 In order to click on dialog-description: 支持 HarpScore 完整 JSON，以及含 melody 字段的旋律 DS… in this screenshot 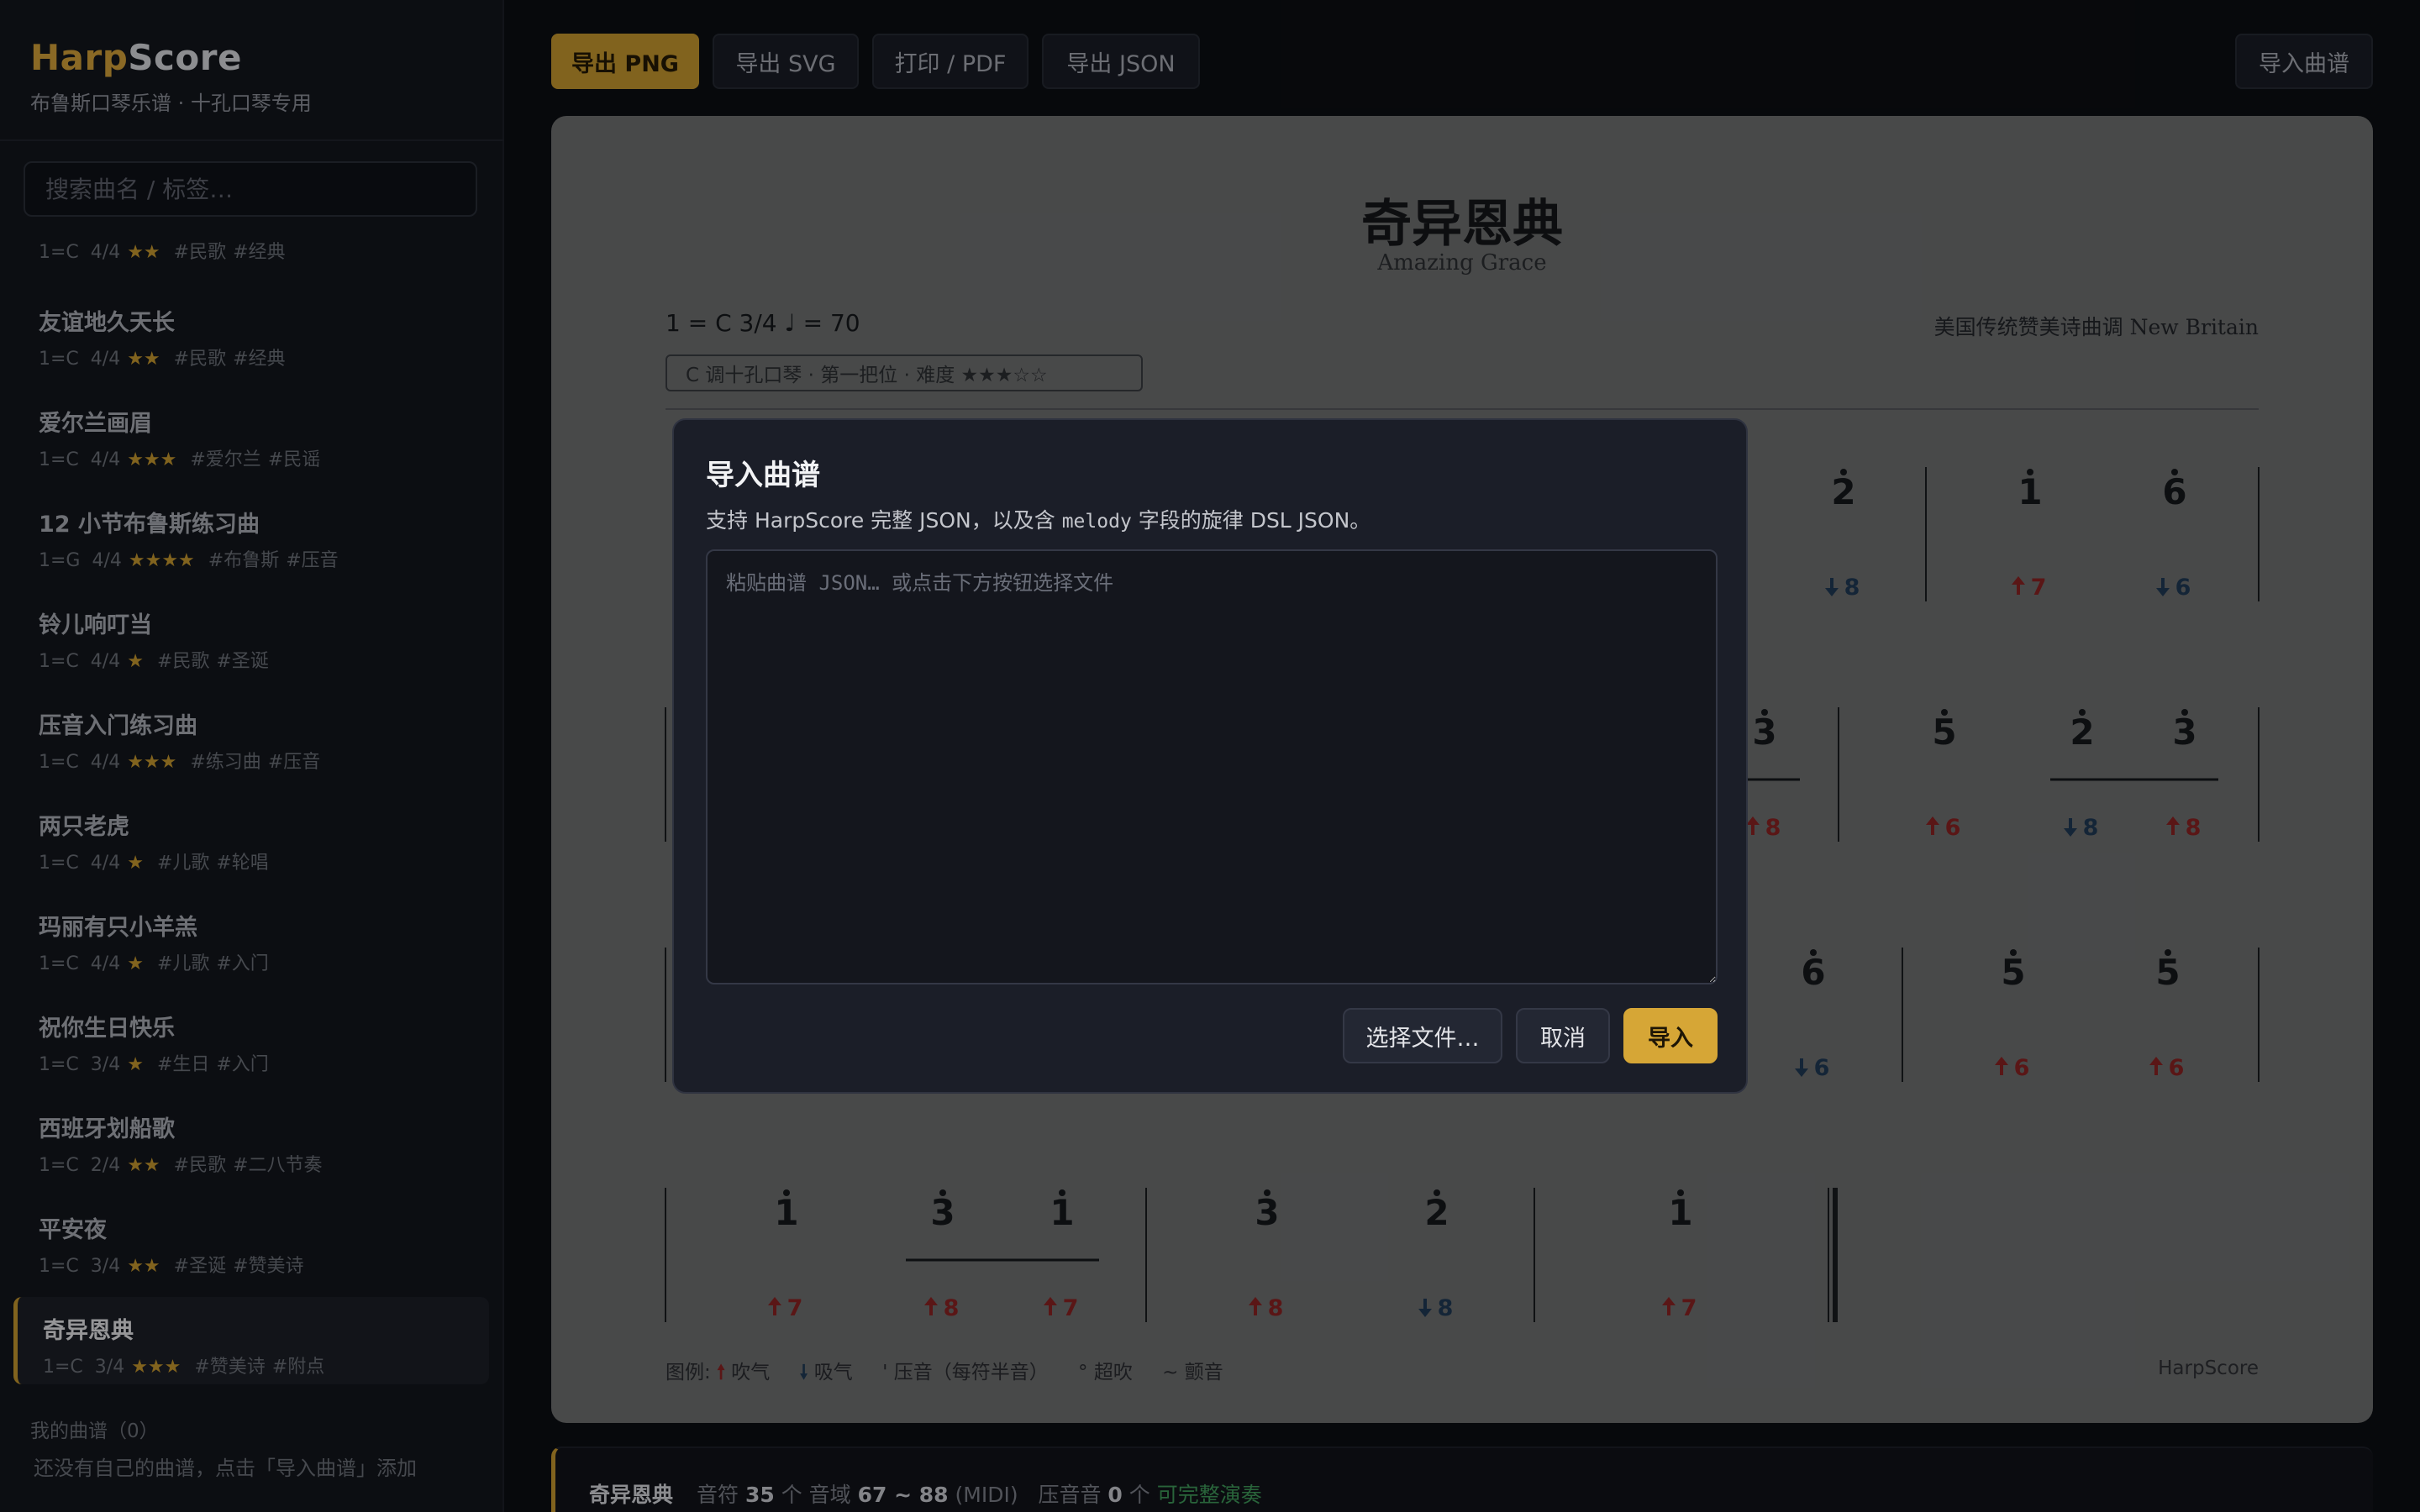, I will do `click(1038, 520)`.